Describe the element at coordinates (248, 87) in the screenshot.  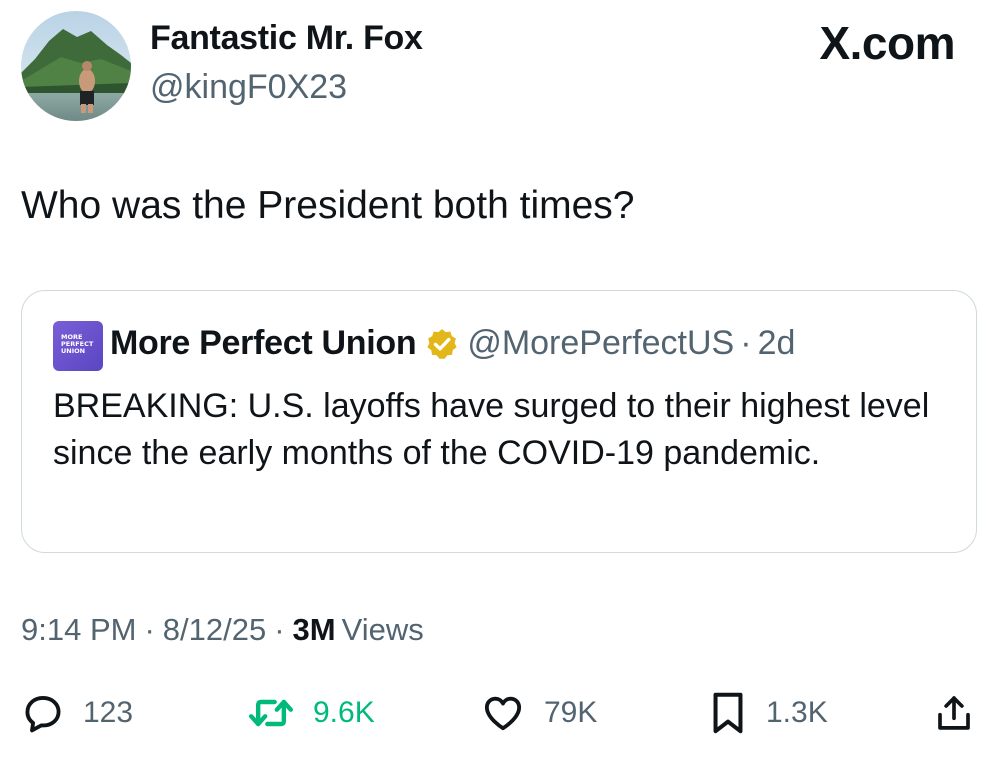
I see `author-handle: @kingF0X23` at that location.